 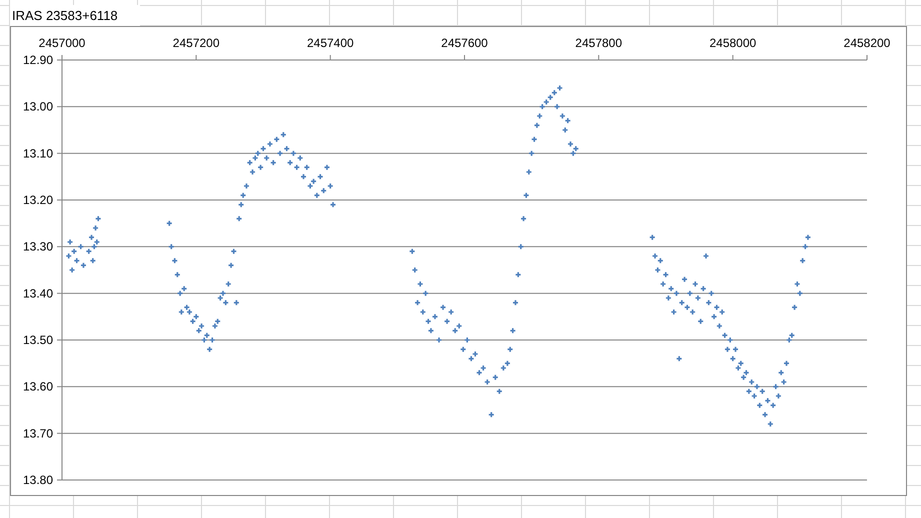 What do you see at coordinates (867, 43) in the screenshot?
I see `axis-label: 2458200` at bounding box center [867, 43].